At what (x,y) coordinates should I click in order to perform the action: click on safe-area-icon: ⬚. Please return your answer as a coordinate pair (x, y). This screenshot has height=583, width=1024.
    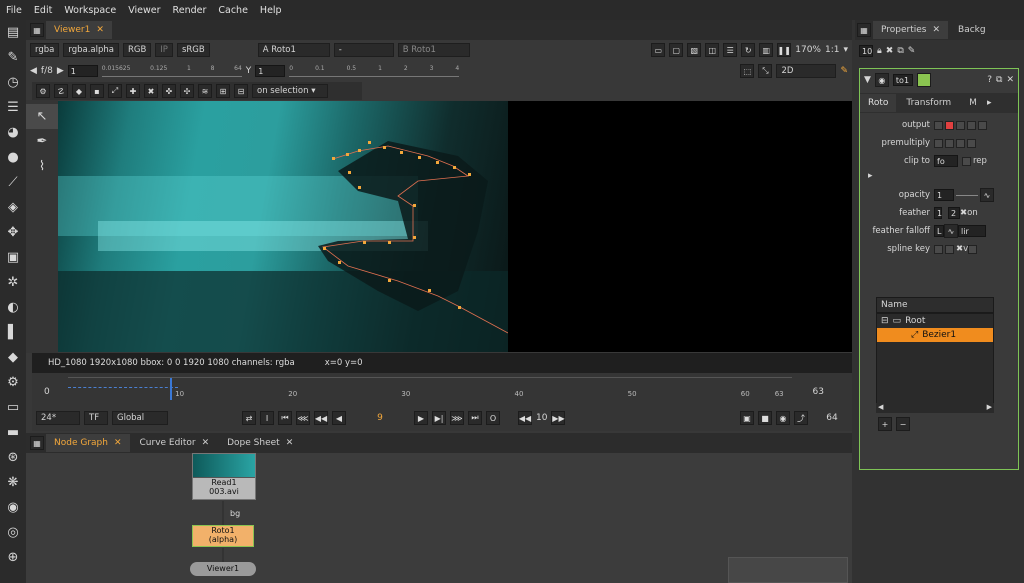
    Looking at the image, I should click on (747, 71).